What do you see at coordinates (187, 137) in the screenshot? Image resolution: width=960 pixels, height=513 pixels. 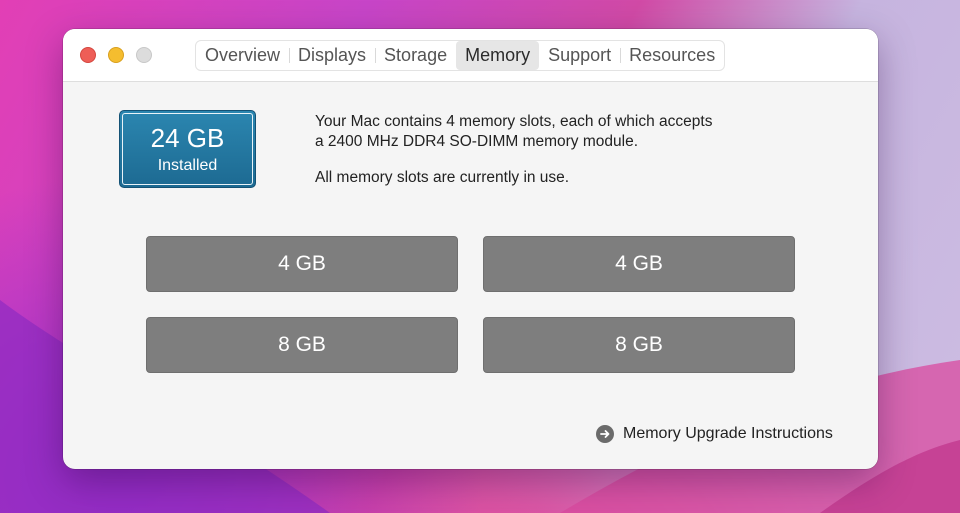 I see `installed-memory-size: 24 GB` at bounding box center [187, 137].